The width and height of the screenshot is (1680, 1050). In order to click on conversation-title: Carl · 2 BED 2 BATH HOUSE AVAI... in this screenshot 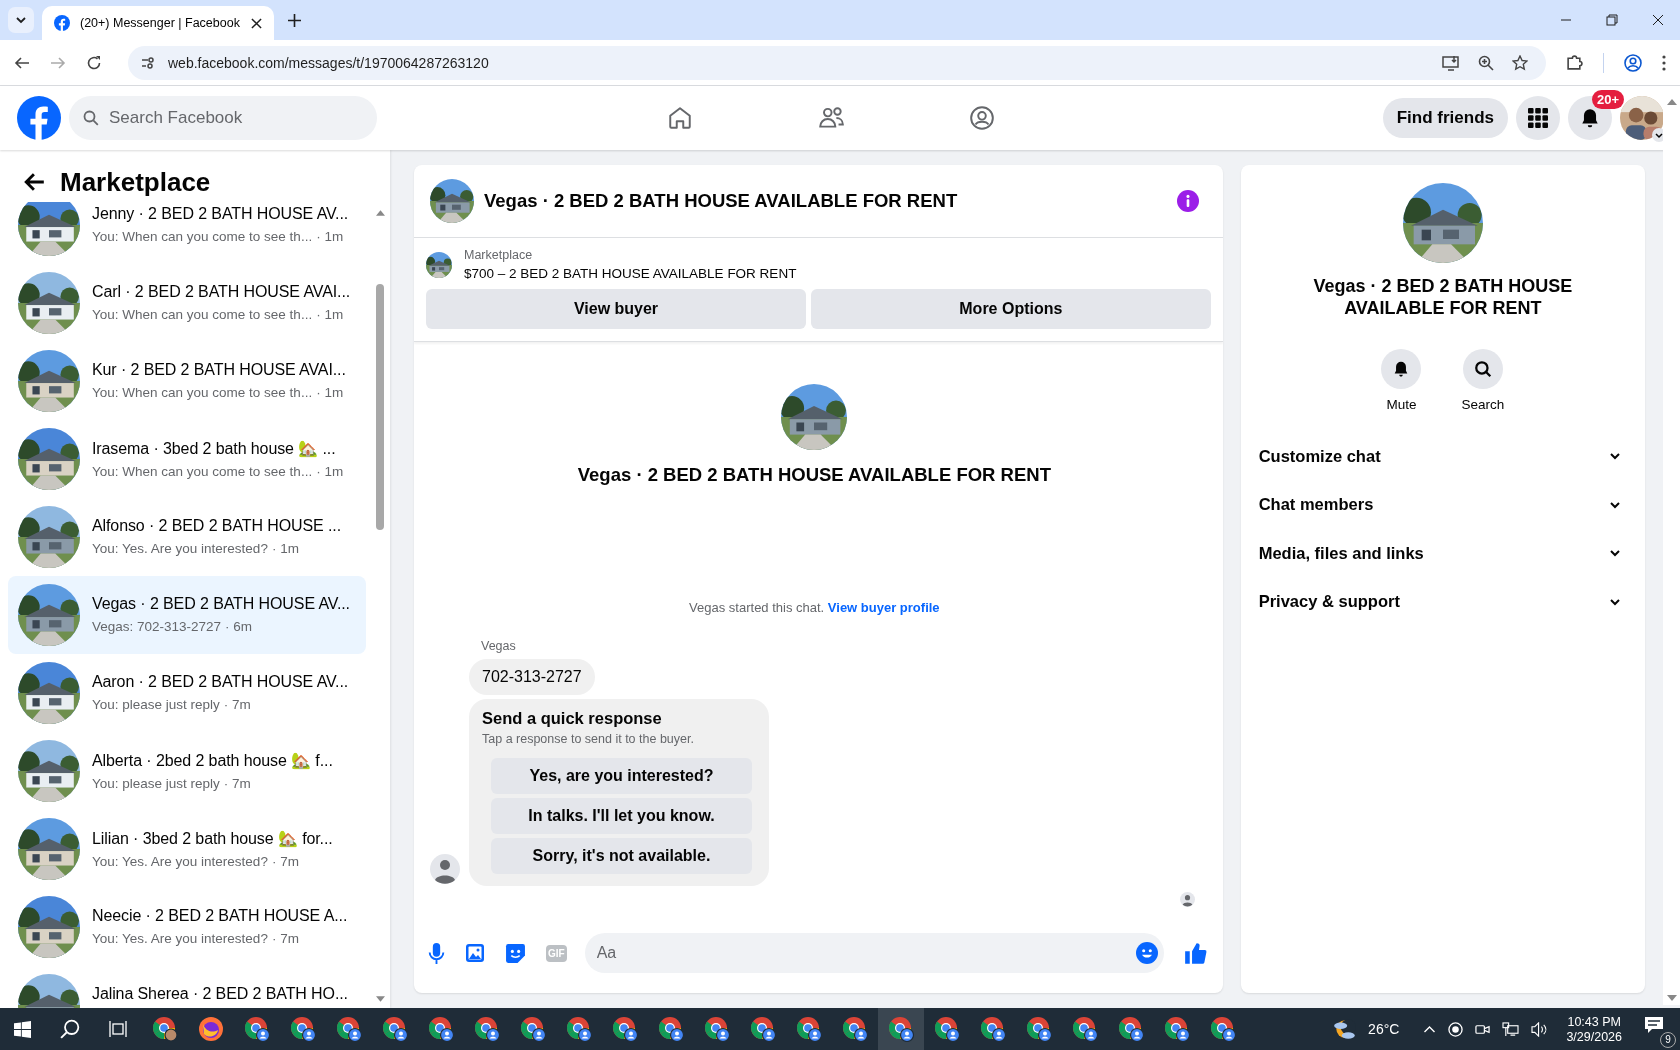, I will do `click(221, 292)`.